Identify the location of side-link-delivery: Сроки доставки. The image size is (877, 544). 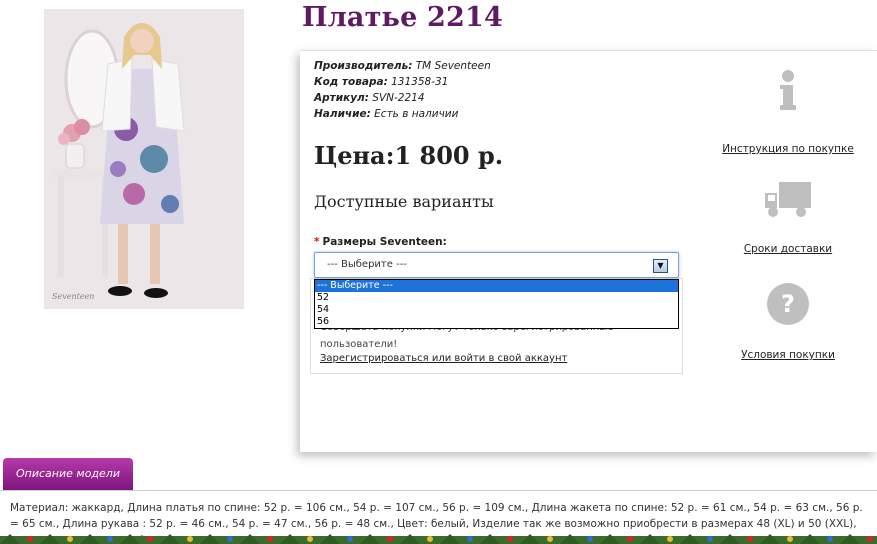
(788, 217).